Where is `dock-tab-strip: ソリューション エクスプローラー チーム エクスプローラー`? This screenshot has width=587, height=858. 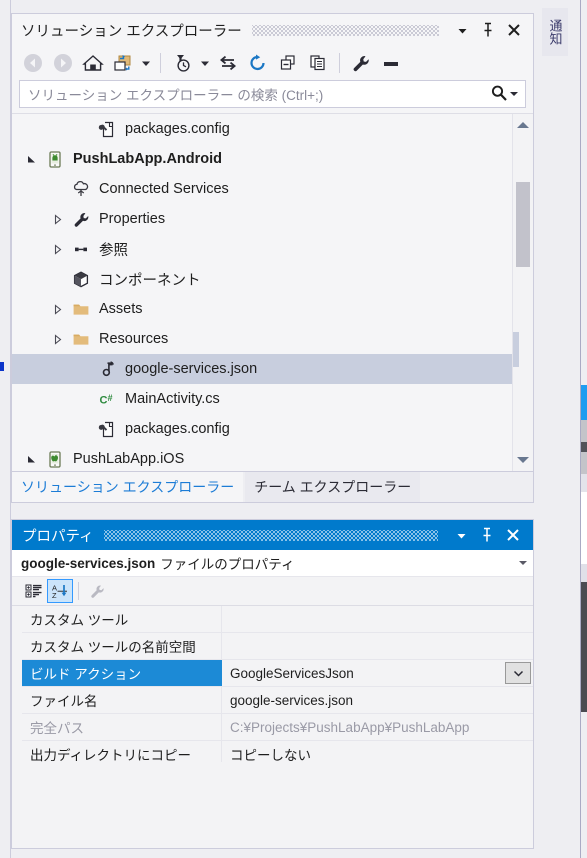 dock-tab-strip: ソリューション エクスプローラー チーム エクスプローラー is located at coordinates (272, 486).